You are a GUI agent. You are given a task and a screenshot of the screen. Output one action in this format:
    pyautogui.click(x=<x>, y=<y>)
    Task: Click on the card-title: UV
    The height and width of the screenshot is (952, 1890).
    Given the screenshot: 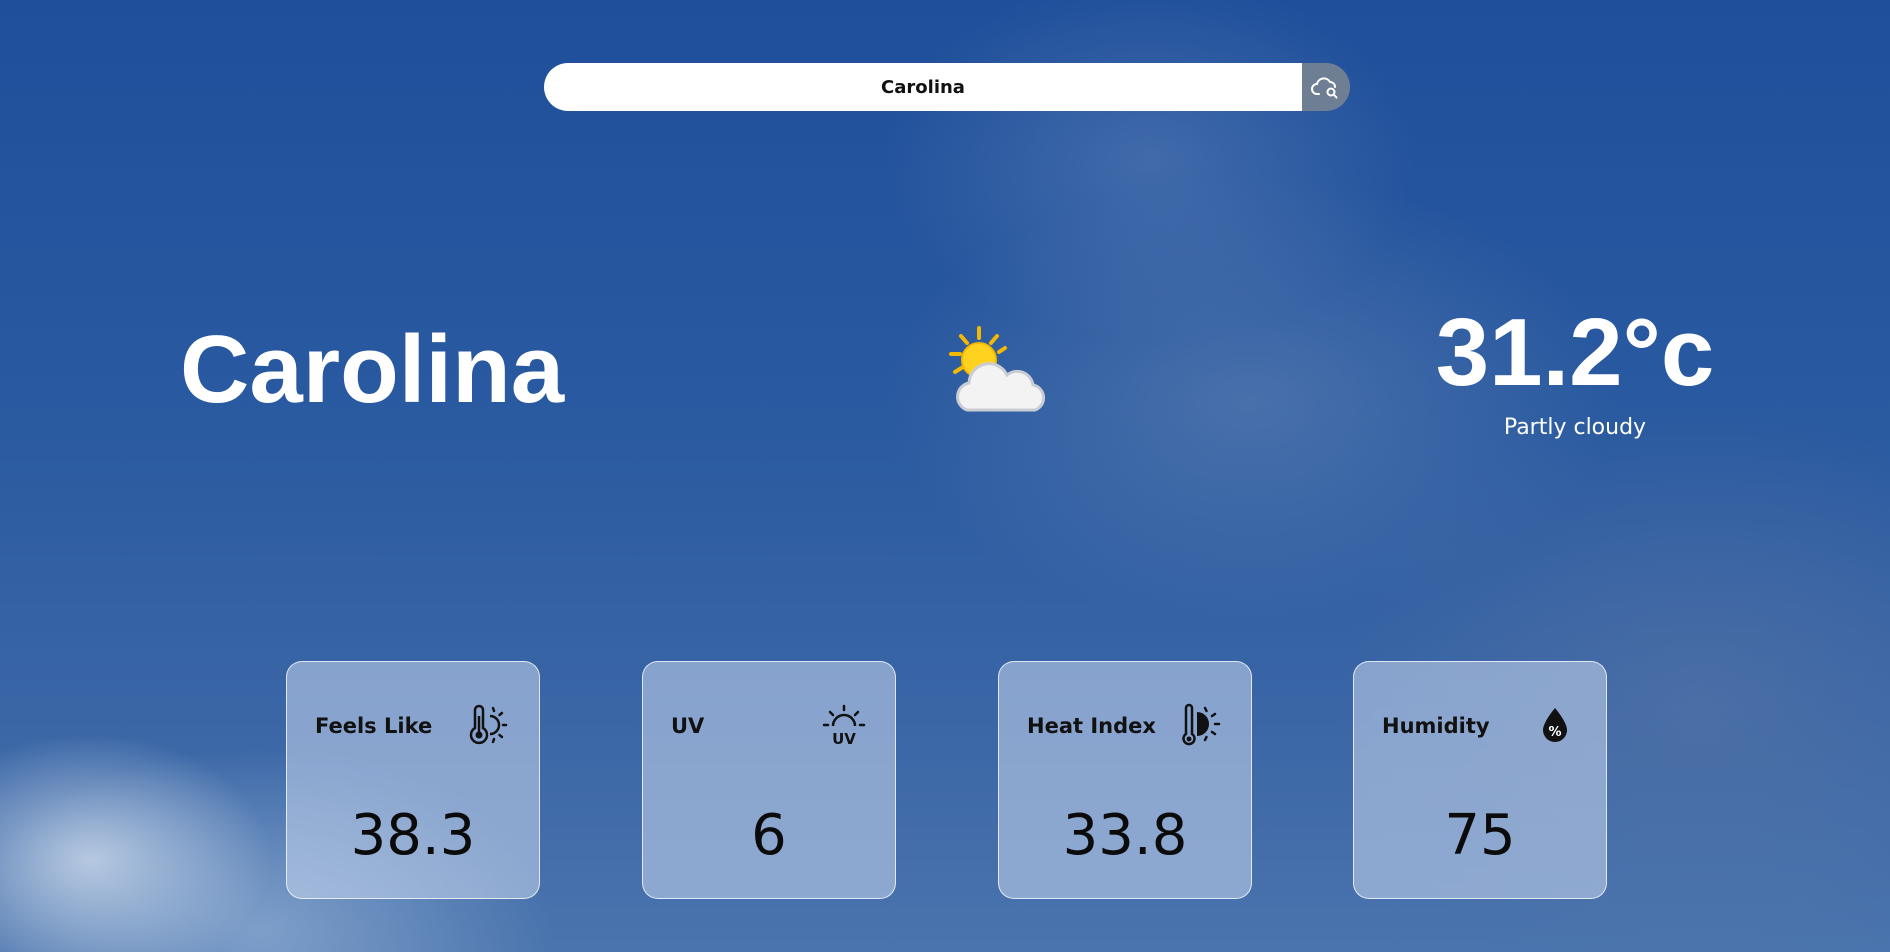 What is the action you would take?
    pyautogui.click(x=688, y=726)
    